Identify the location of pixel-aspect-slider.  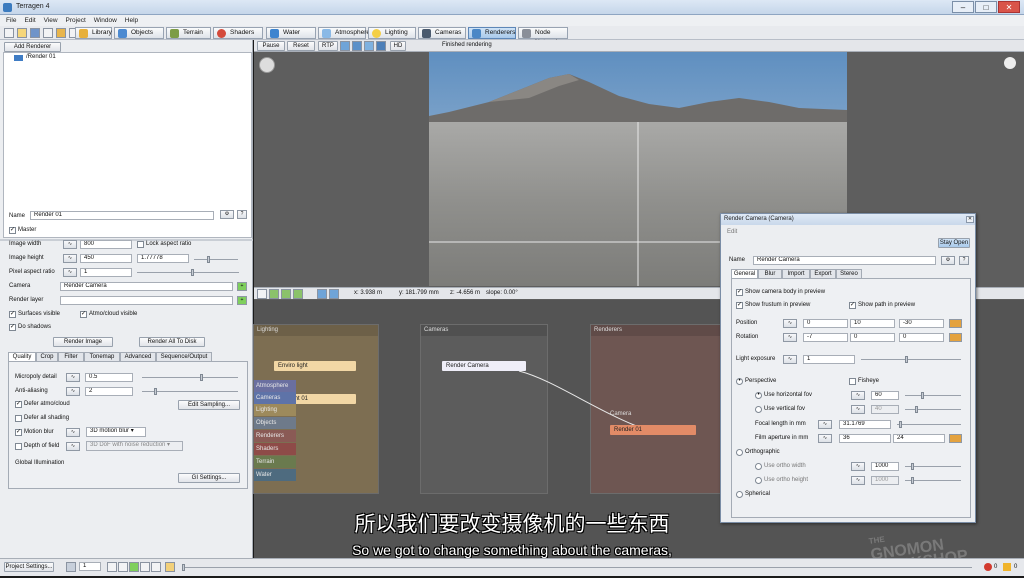
(188, 272).